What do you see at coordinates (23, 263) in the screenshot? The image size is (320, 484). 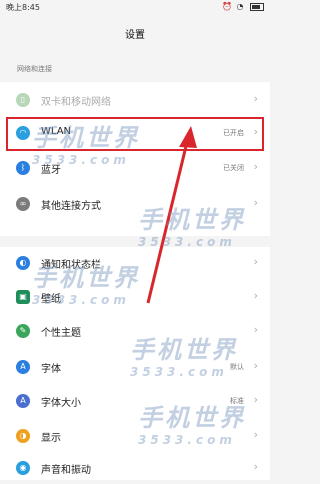 I see `notification-icon: ◐` at bounding box center [23, 263].